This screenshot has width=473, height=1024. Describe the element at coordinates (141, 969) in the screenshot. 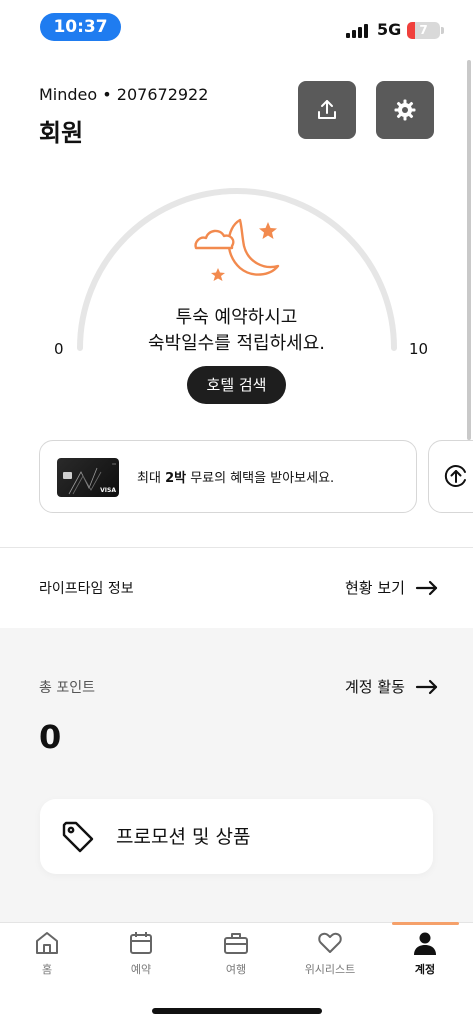

I see `tab-reservations-label: 예약` at that location.